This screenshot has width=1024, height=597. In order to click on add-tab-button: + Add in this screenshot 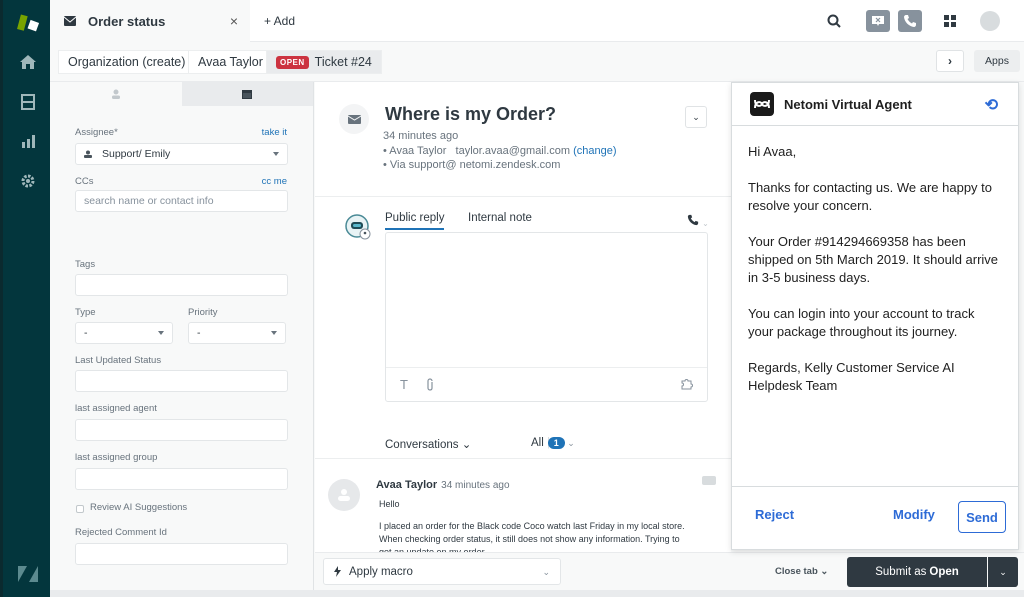, I will do `click(279, 21)`.